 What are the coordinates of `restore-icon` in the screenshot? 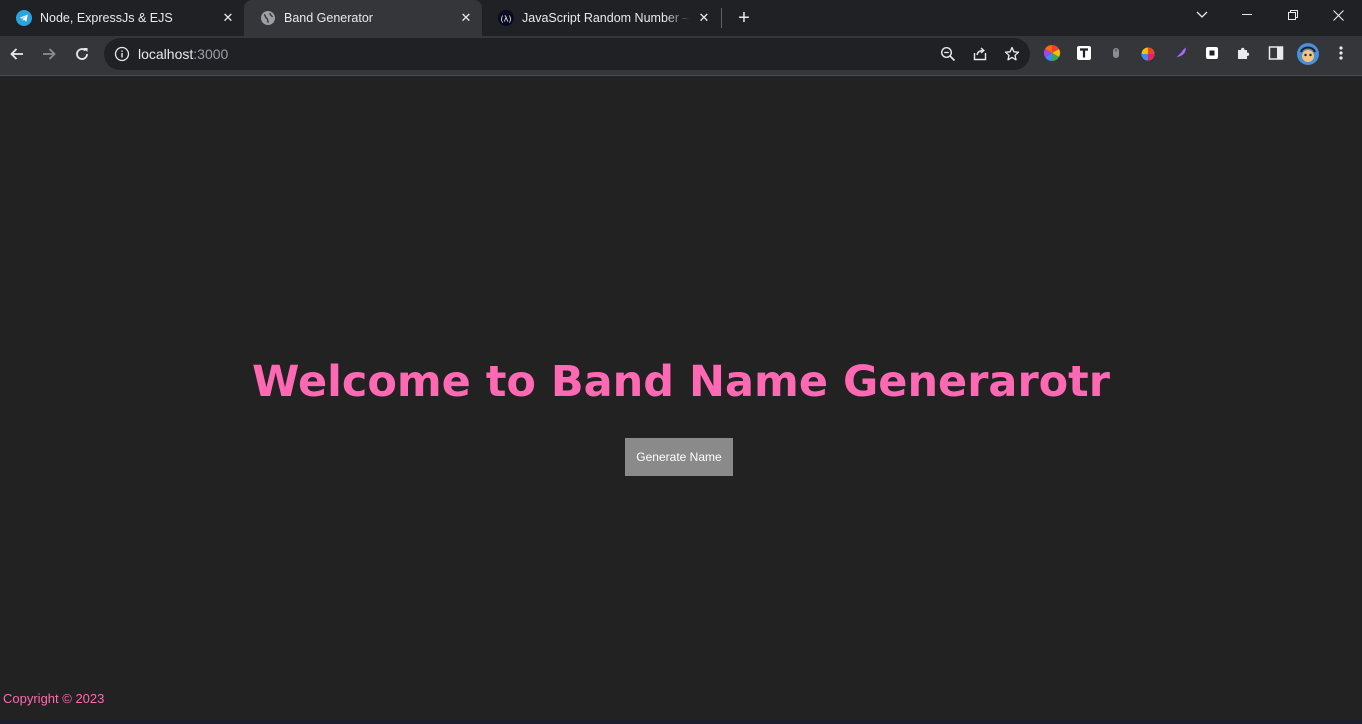 It's located at (1293, 15).